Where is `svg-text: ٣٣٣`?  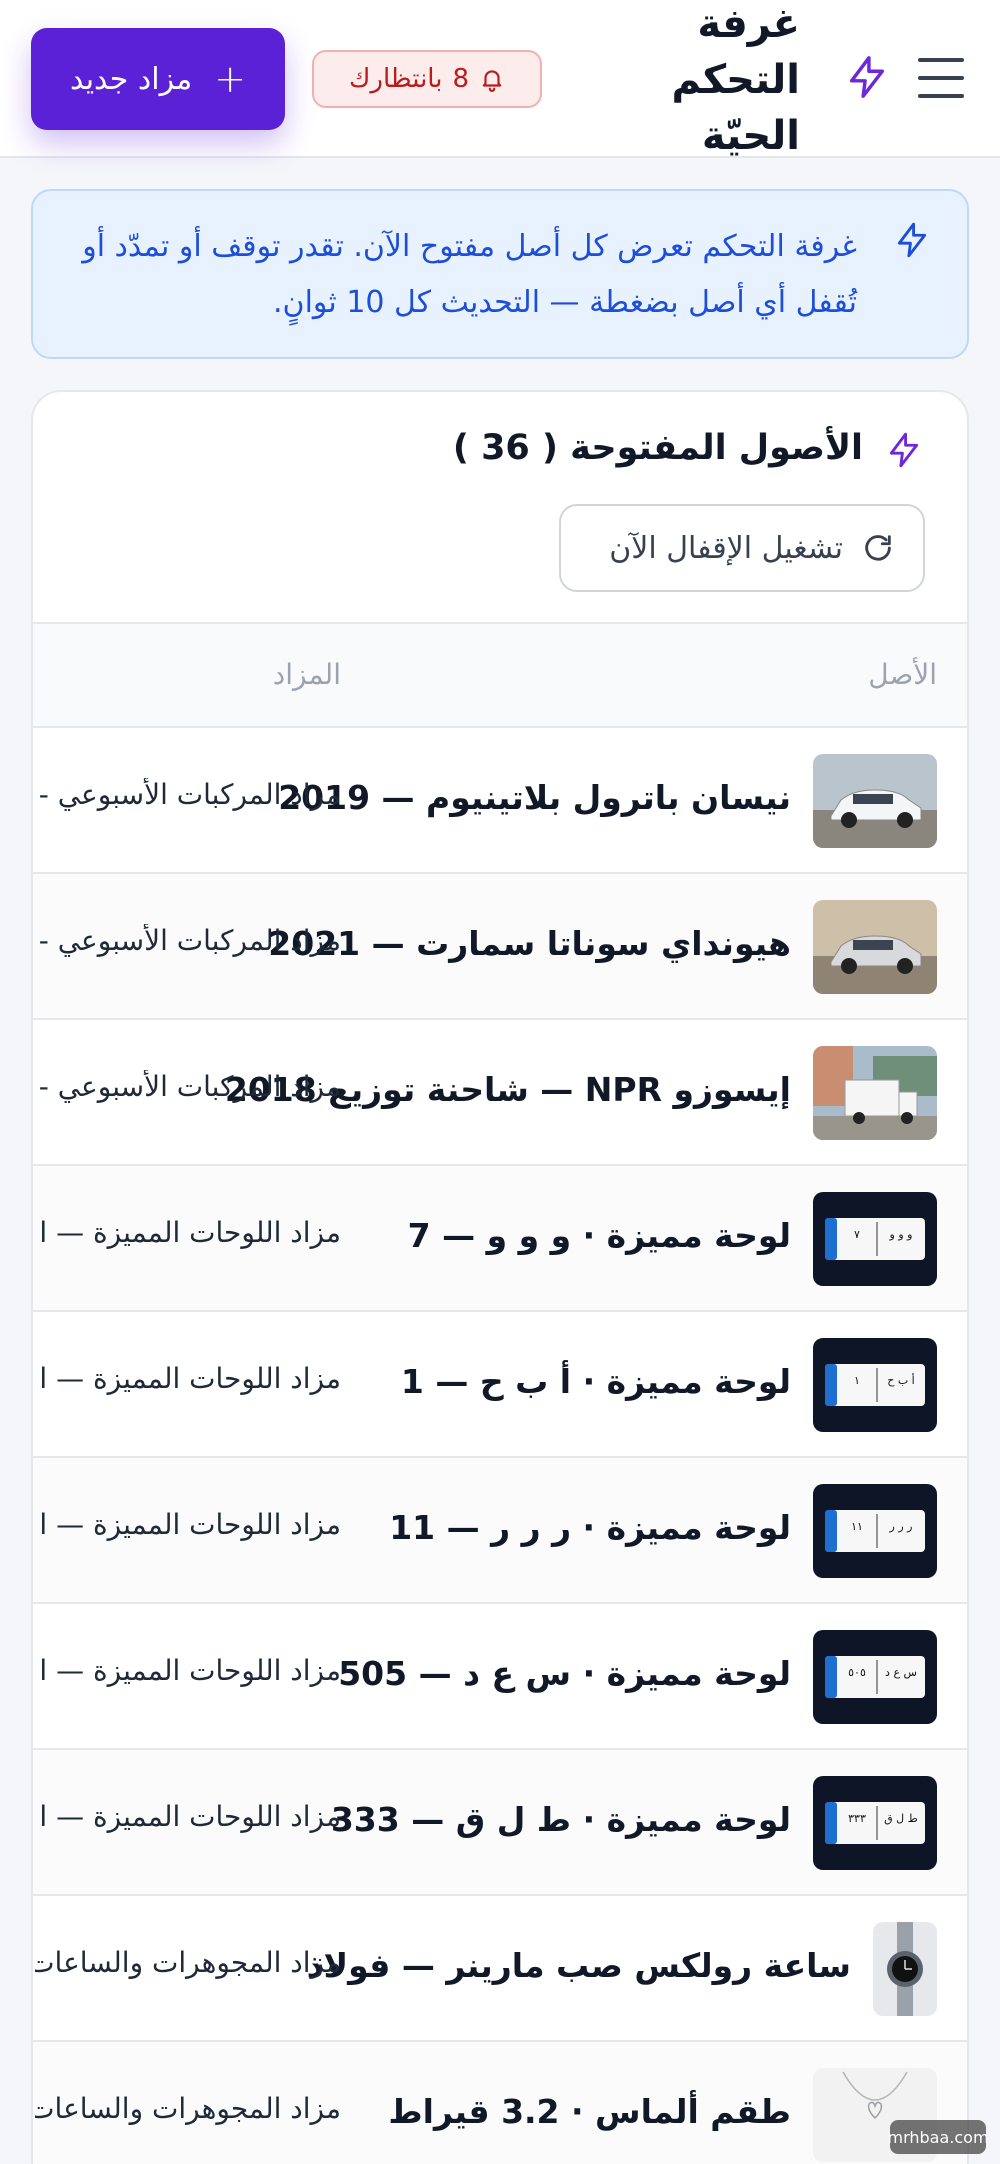
svg-text: ٣٣٣ is located at coordinates (857, 1818).